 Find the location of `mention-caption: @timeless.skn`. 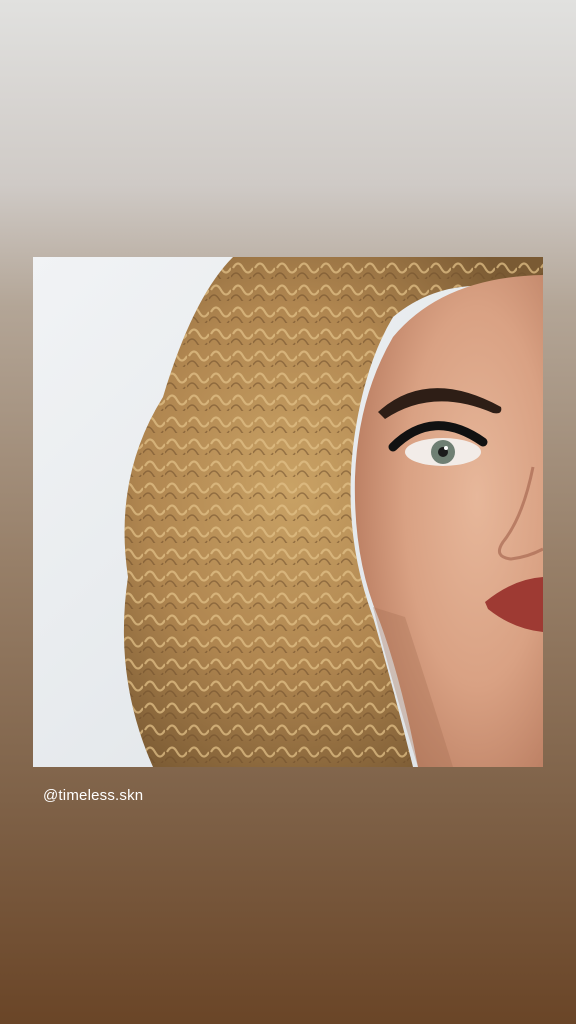

mention-caption: @timeless.skn is located at coordinates (93, 795).